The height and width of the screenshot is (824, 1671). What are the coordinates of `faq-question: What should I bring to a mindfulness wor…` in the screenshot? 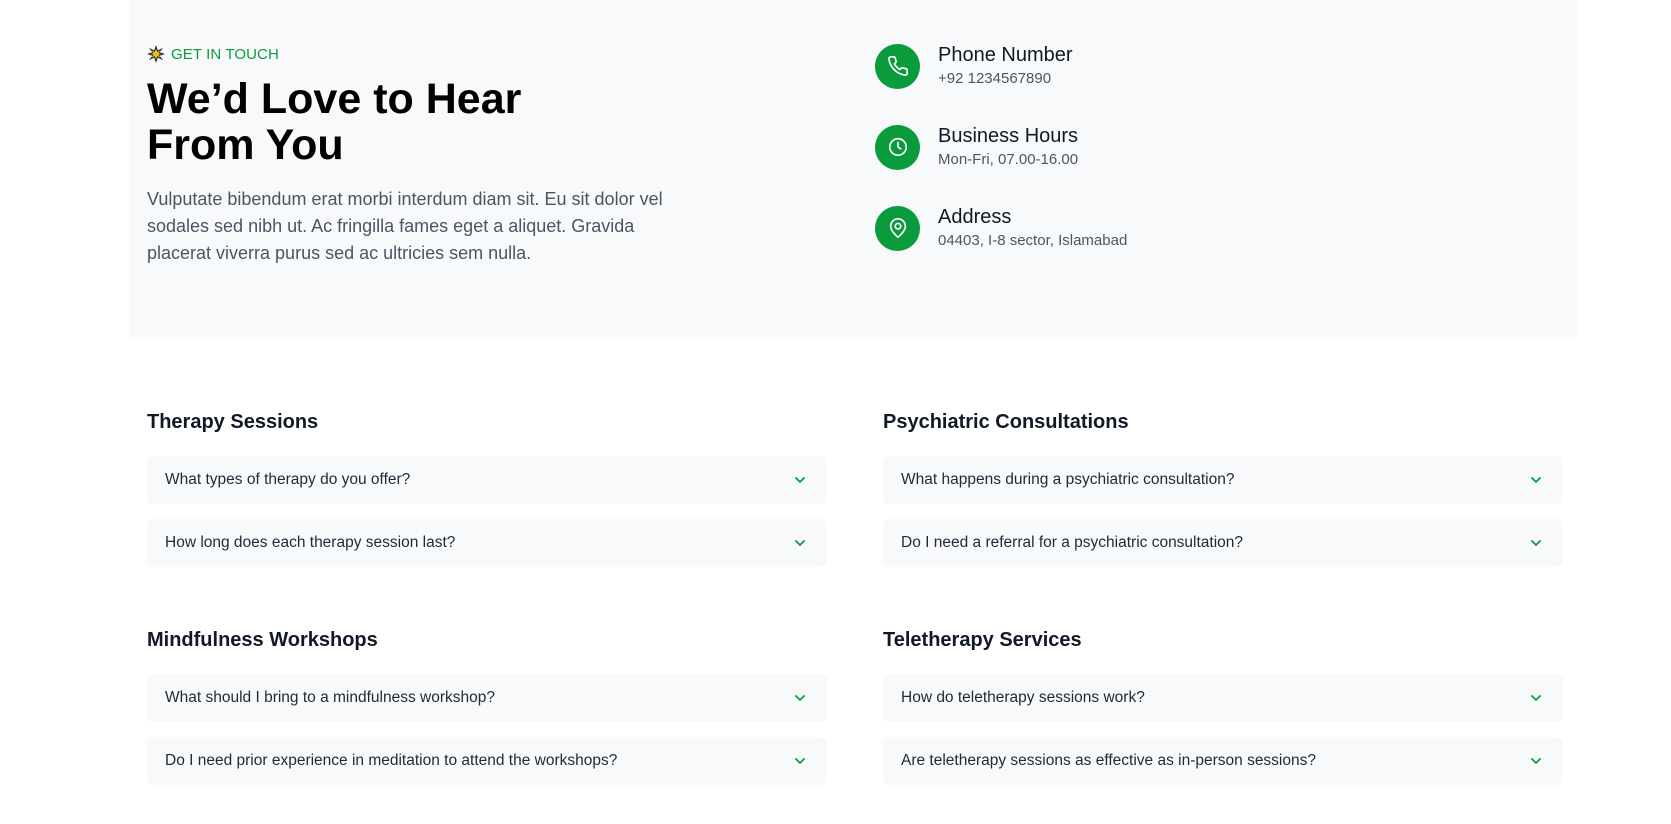 It's located at (330, 697).